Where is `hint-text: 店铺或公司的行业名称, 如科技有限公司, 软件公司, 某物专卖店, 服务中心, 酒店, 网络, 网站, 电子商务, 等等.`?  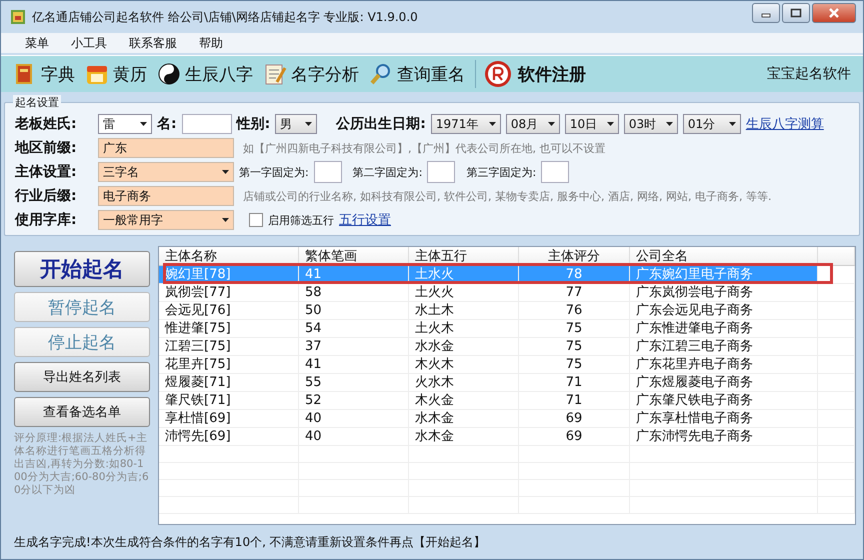 hint-text: 店铺或公司的行业名称, 如科技有限公司, 软件公司, 某物专卖店, 服务中心, 酒店, 网络, 网站, 电子商务, 等等. is located at coordinates (507, 196).